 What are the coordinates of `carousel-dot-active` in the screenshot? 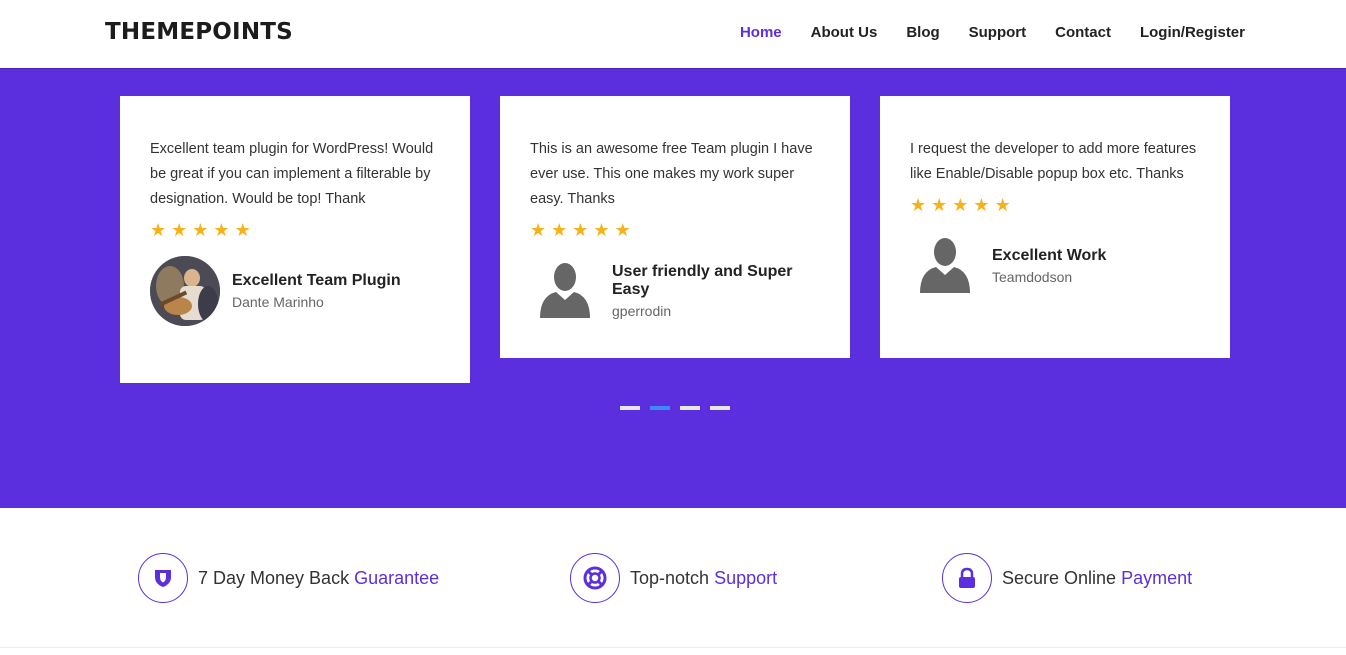 It's located at (660, 408).